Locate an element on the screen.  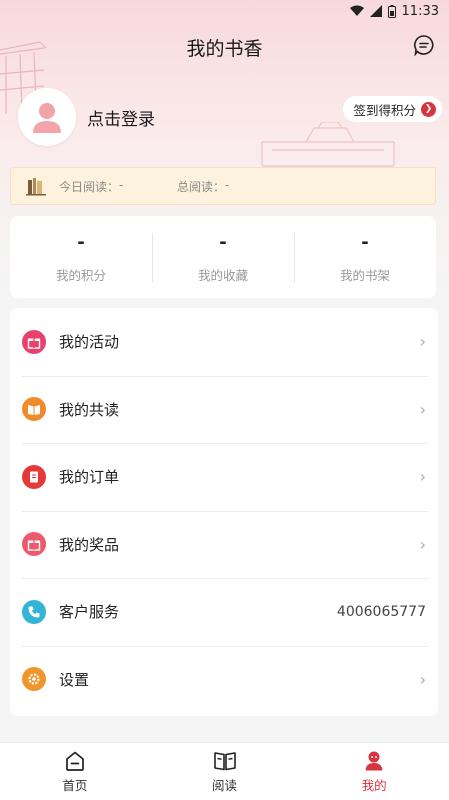
home-icon is located at coordinates (74, 761).